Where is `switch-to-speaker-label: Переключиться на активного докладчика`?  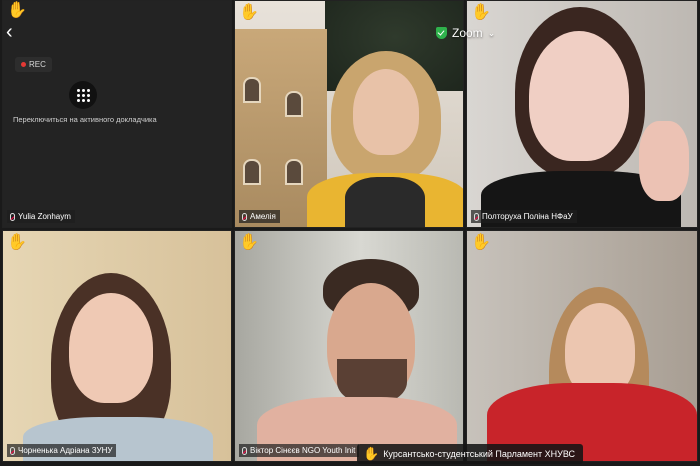
switch-to-speaker-label: Переключиться на активного докладчика is located at coordinates (85, 119).